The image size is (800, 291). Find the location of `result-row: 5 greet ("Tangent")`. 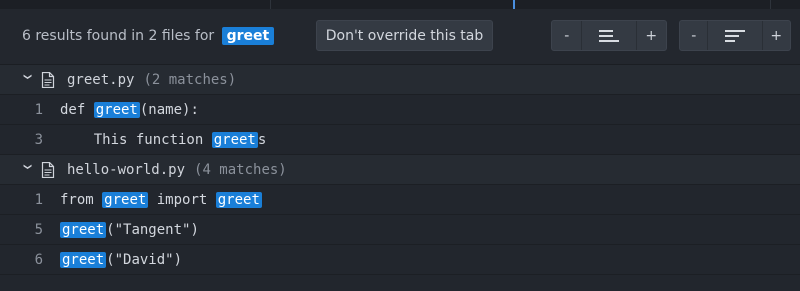

result-row: 5 greet ("Tangent") is located at coordinates (400, 230).